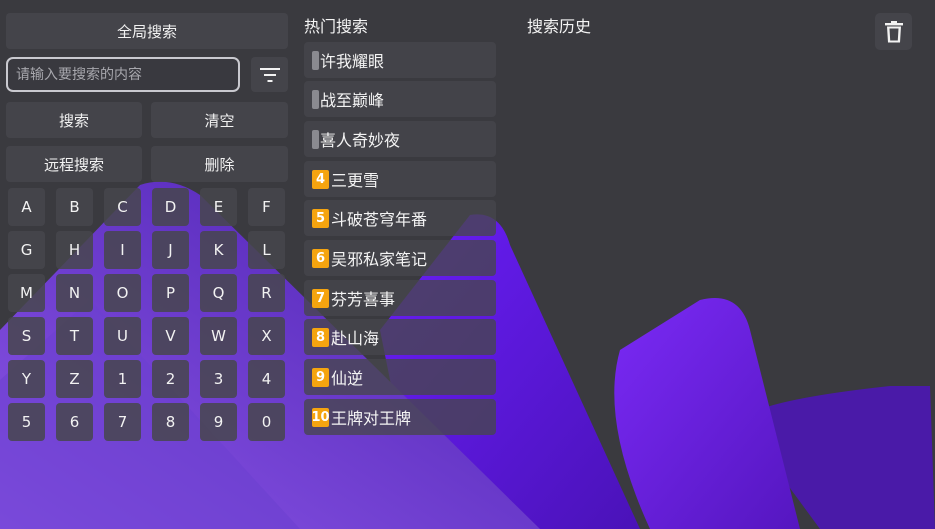 The height and width of the screenshot is (529, 935). Describe the element at coordinates (170, 422) in the screenshot. I see `key-8: 8` at that location.